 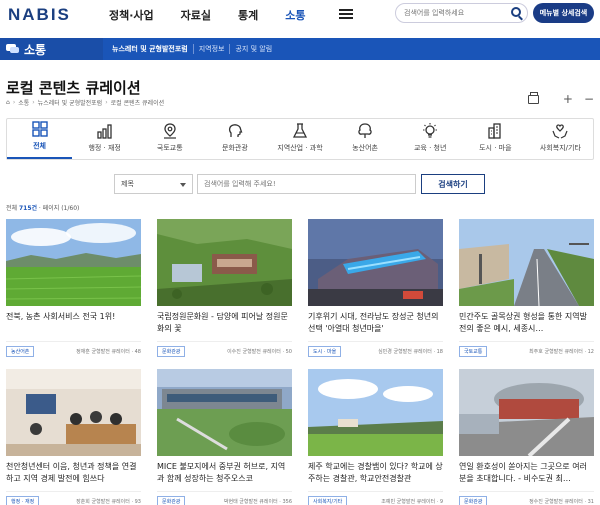 I want to click on section-title-block: 소통, so click(x=51, y=49).